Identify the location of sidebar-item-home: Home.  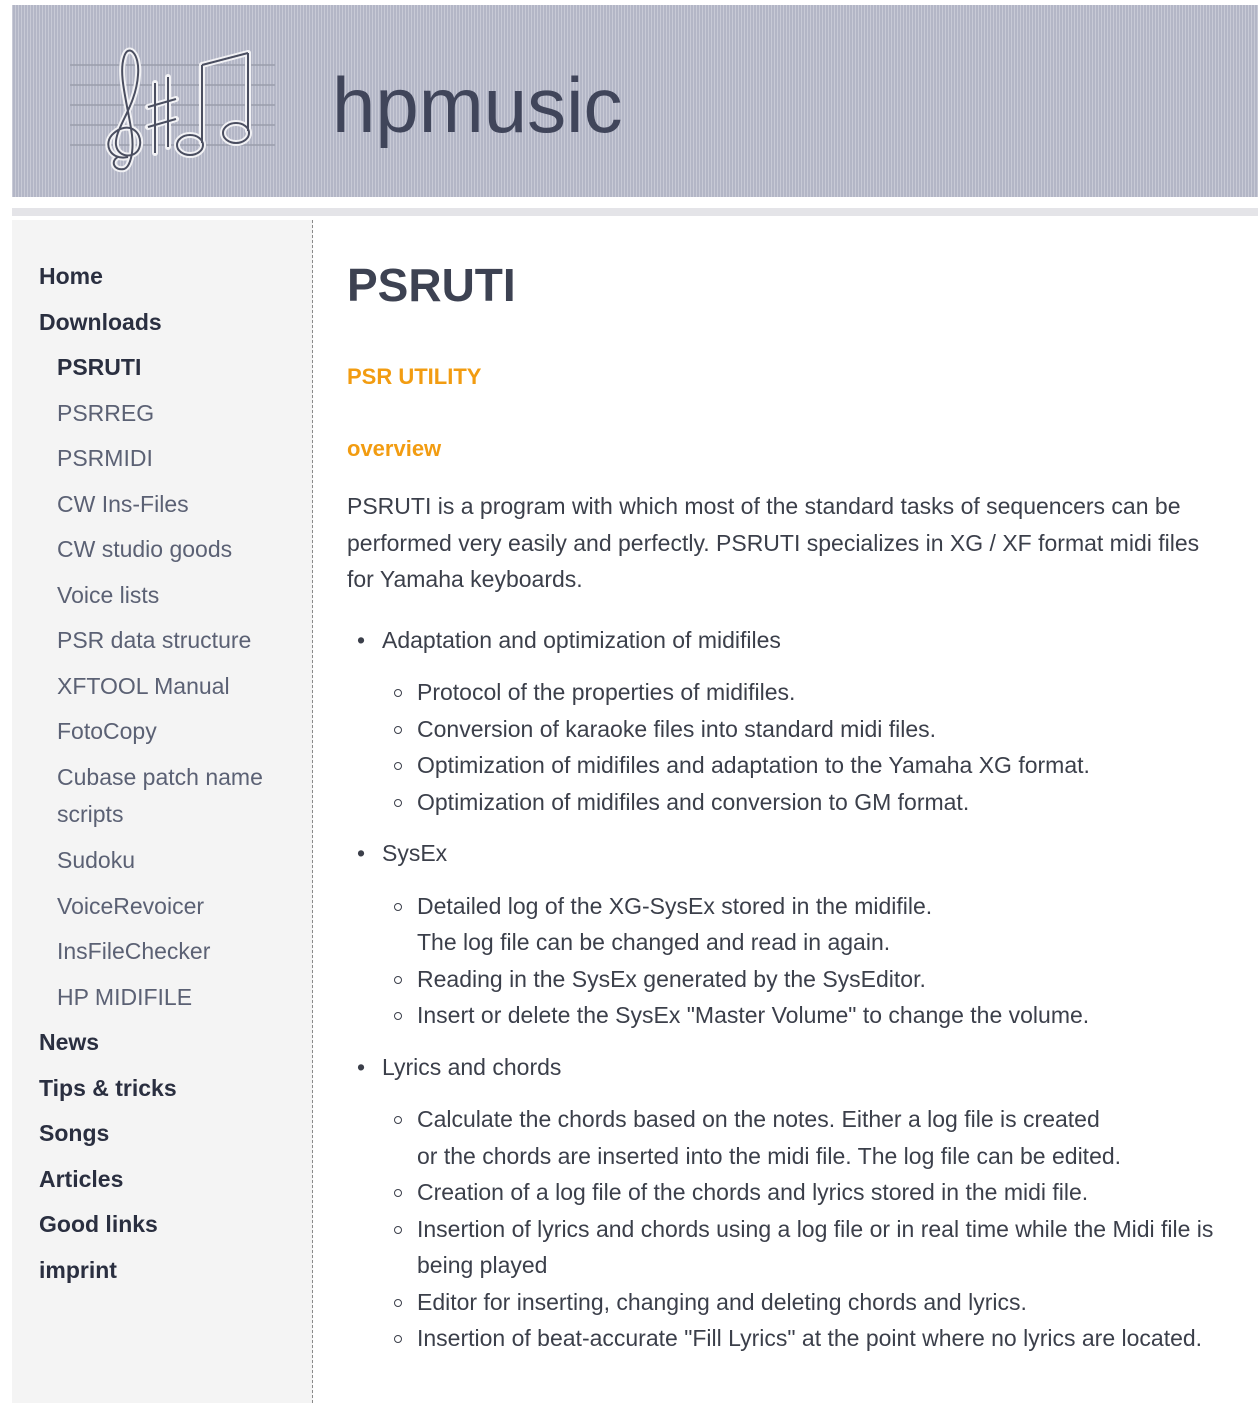
(171, 276).